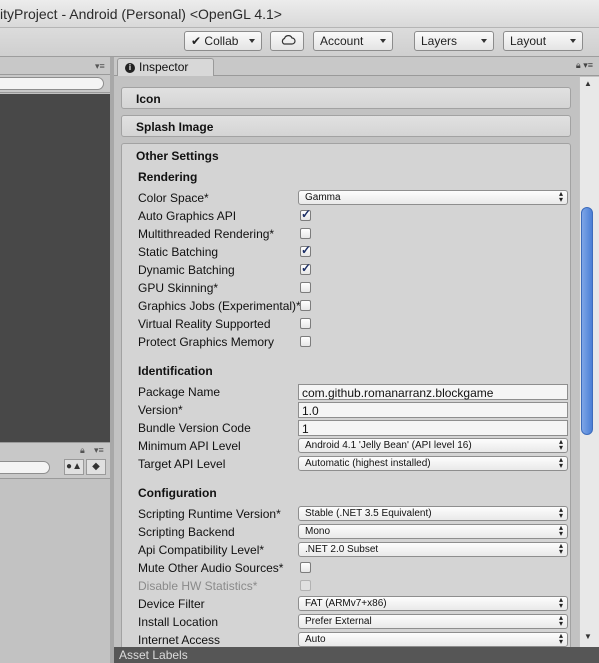 The height and width of the screenshot is (663, 599). I want to click on scripting-backend-label: Scripting Backend, so click(186, 532).